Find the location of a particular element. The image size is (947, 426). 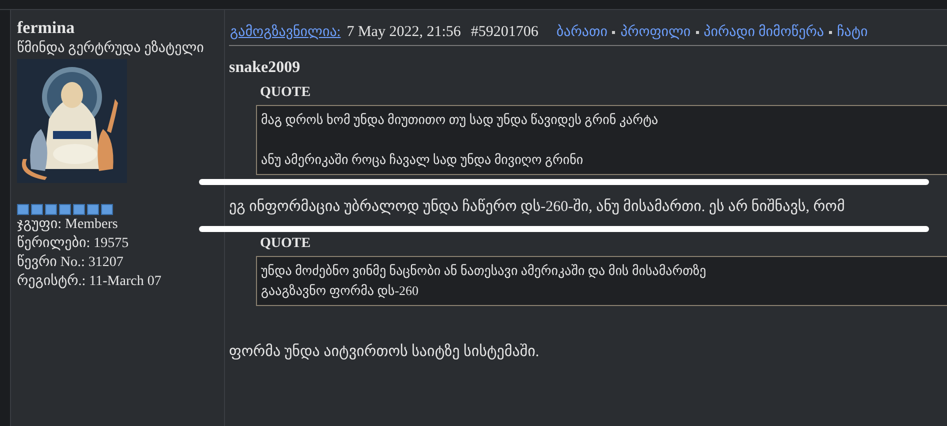

username: fermina is located at coordinates (120, 28).